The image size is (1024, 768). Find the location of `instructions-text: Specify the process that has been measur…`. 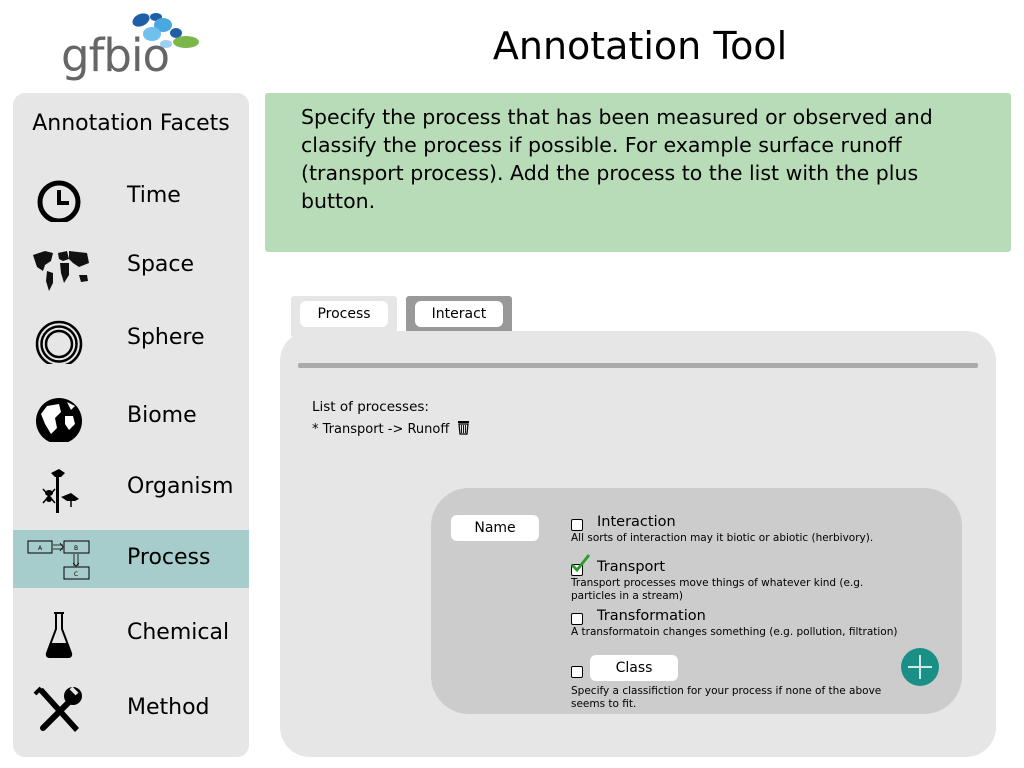

instructions-text: Specify the process that has been measur… is located at coordinates (617, 159).